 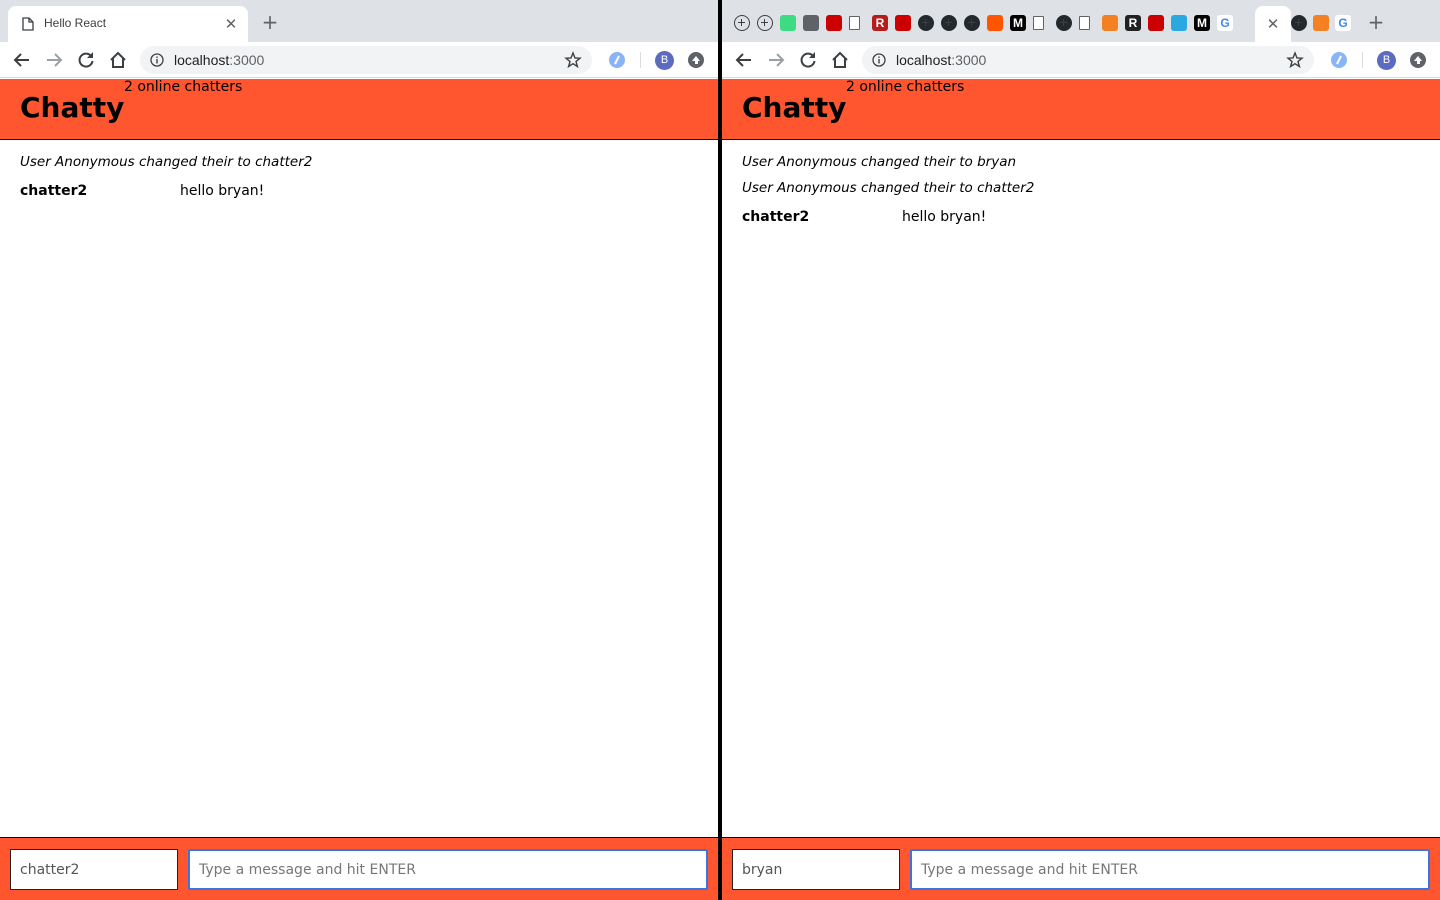 I want to click on tab-active: ✕, so click(x=1273, y=24).